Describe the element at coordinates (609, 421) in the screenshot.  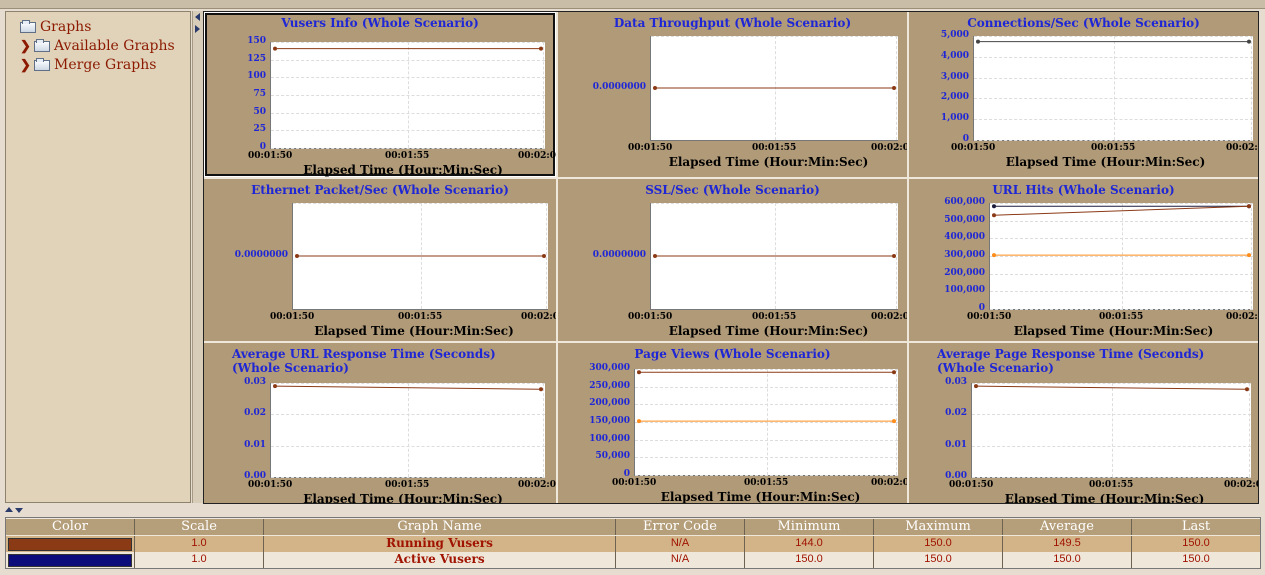
I see `y-tick-label: 150,000` at that location.